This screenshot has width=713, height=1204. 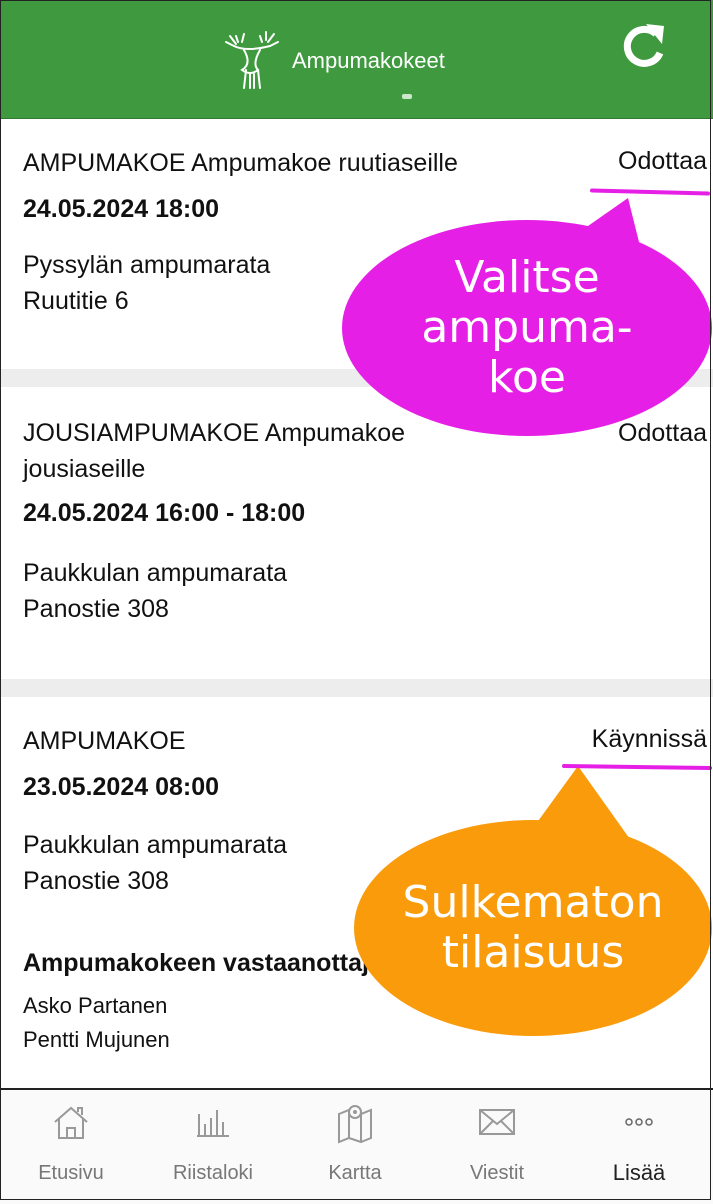 What do you see at coordinates (407, 96) in the screenshot?
I see `header-indicator` at bounding box center [407, 96].